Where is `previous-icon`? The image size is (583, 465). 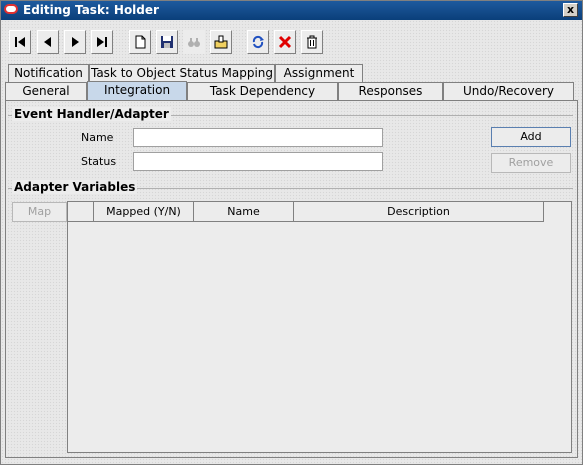
previous-icon is located at coordinates (47, 42).